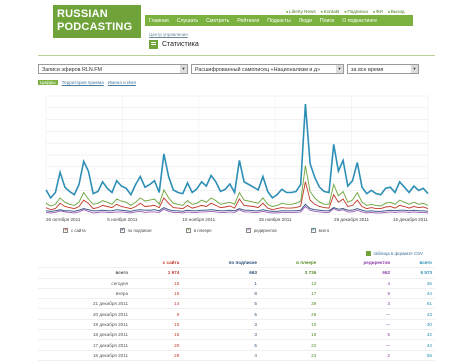  I want to click on cell-site: 9, so click(157, 314).